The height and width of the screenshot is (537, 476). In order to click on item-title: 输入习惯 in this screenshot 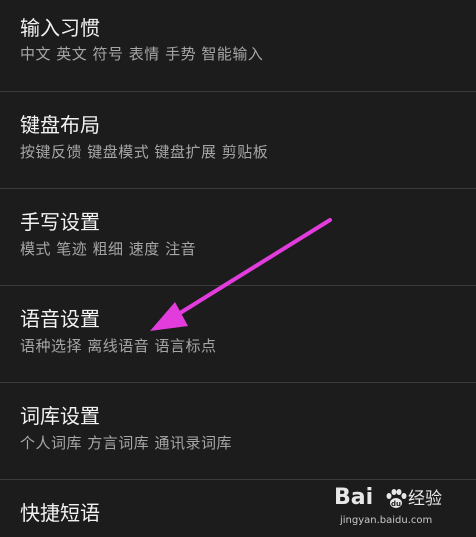, I will do `click(60, 28)`.